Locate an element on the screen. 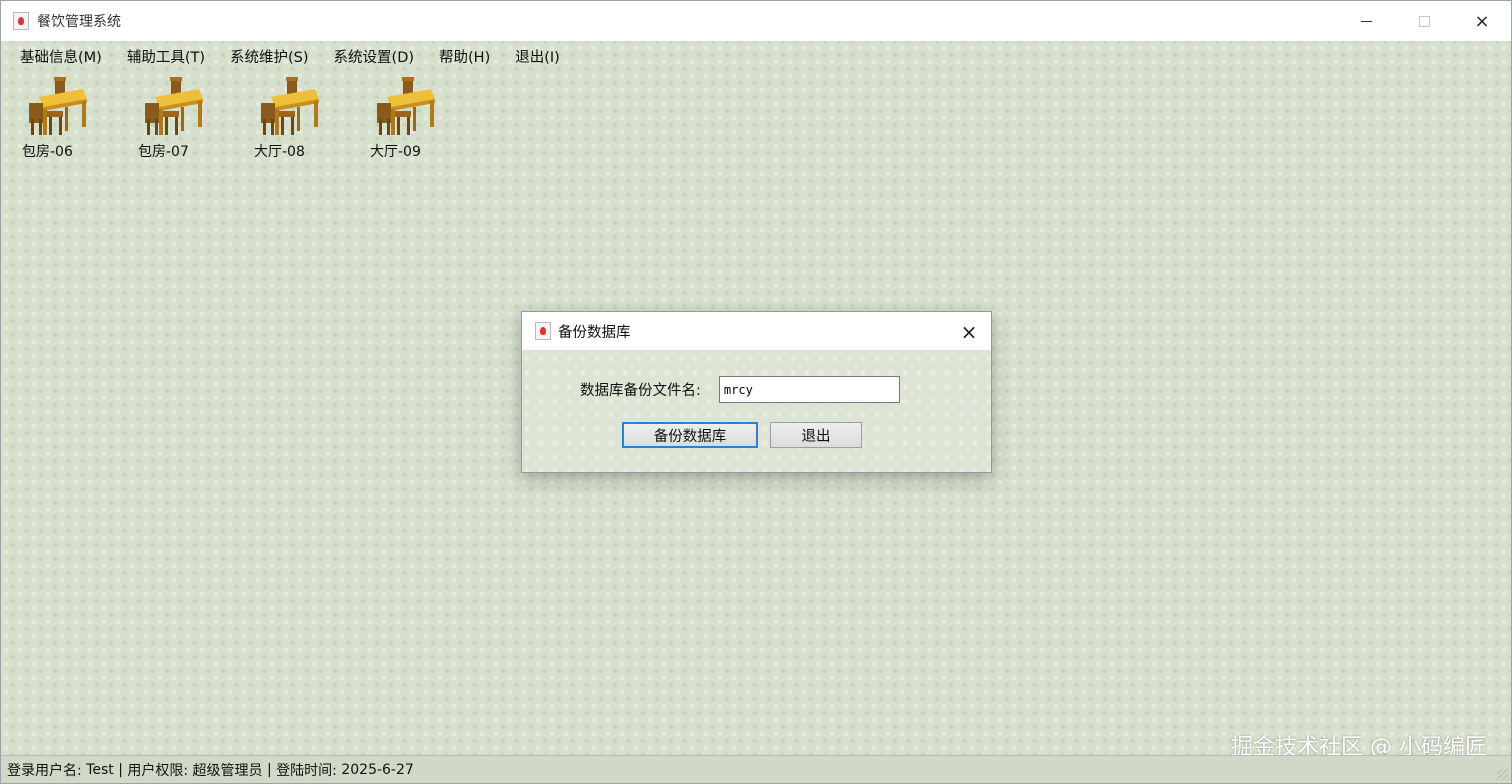  menu-tools: 辅助工具(T) is located at coordinates (166, 56).